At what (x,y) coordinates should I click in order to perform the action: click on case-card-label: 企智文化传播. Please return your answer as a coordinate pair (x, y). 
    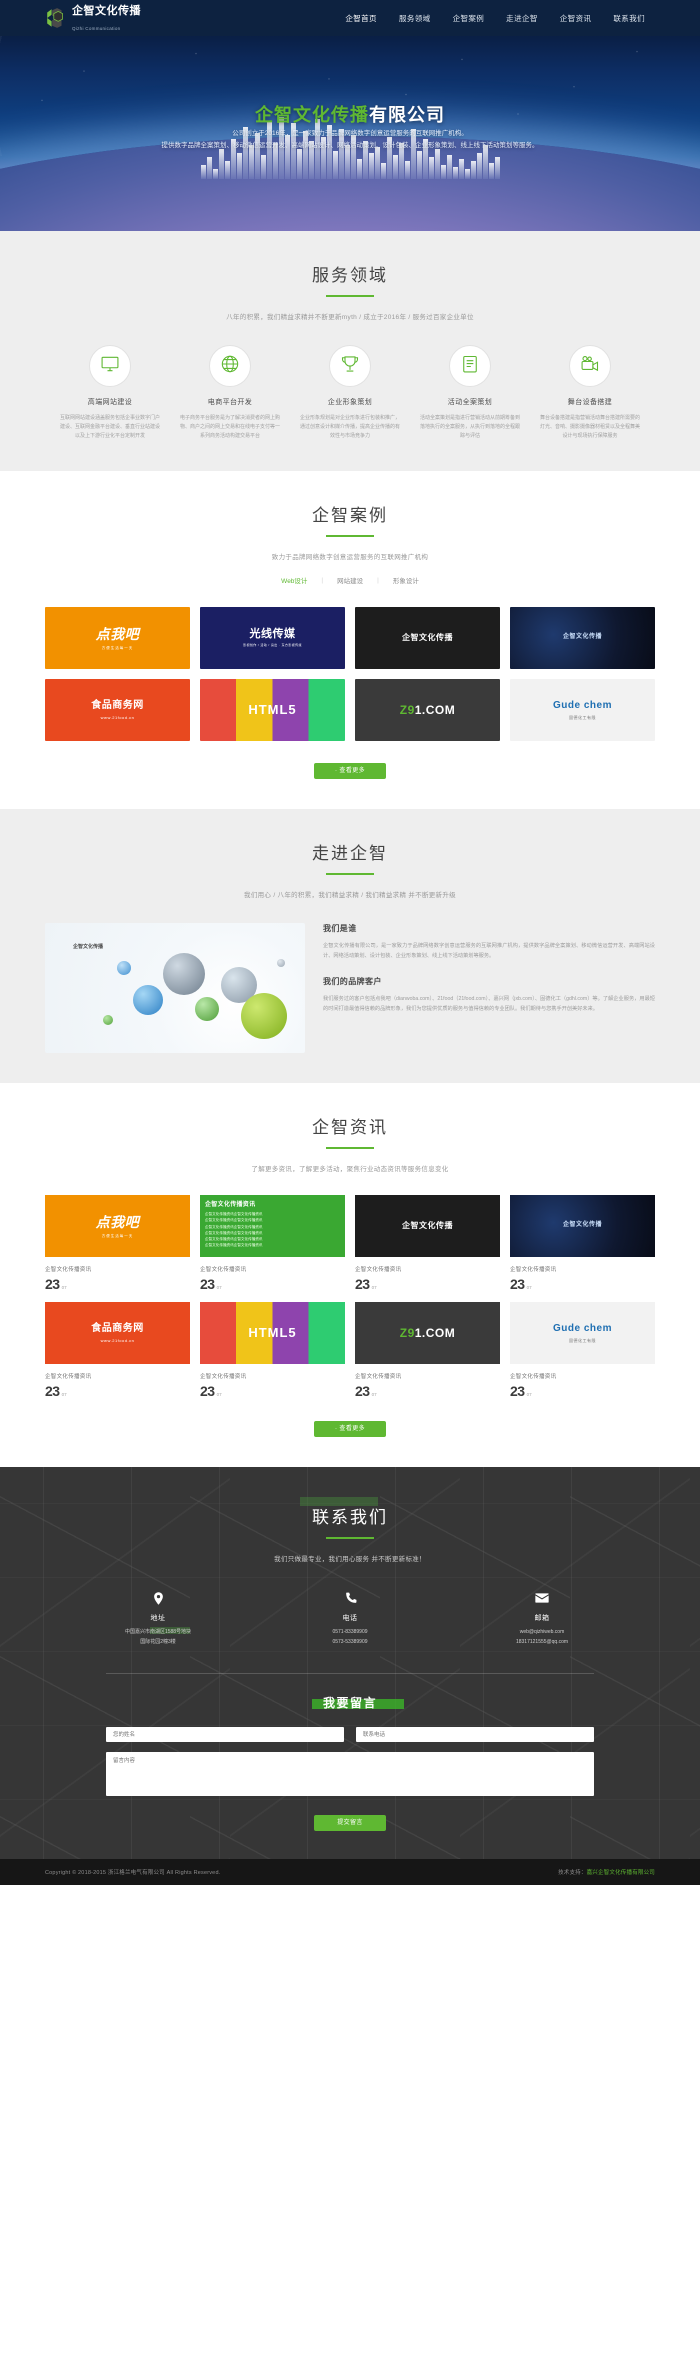
    Looking at the image, I should click on (582, 637).